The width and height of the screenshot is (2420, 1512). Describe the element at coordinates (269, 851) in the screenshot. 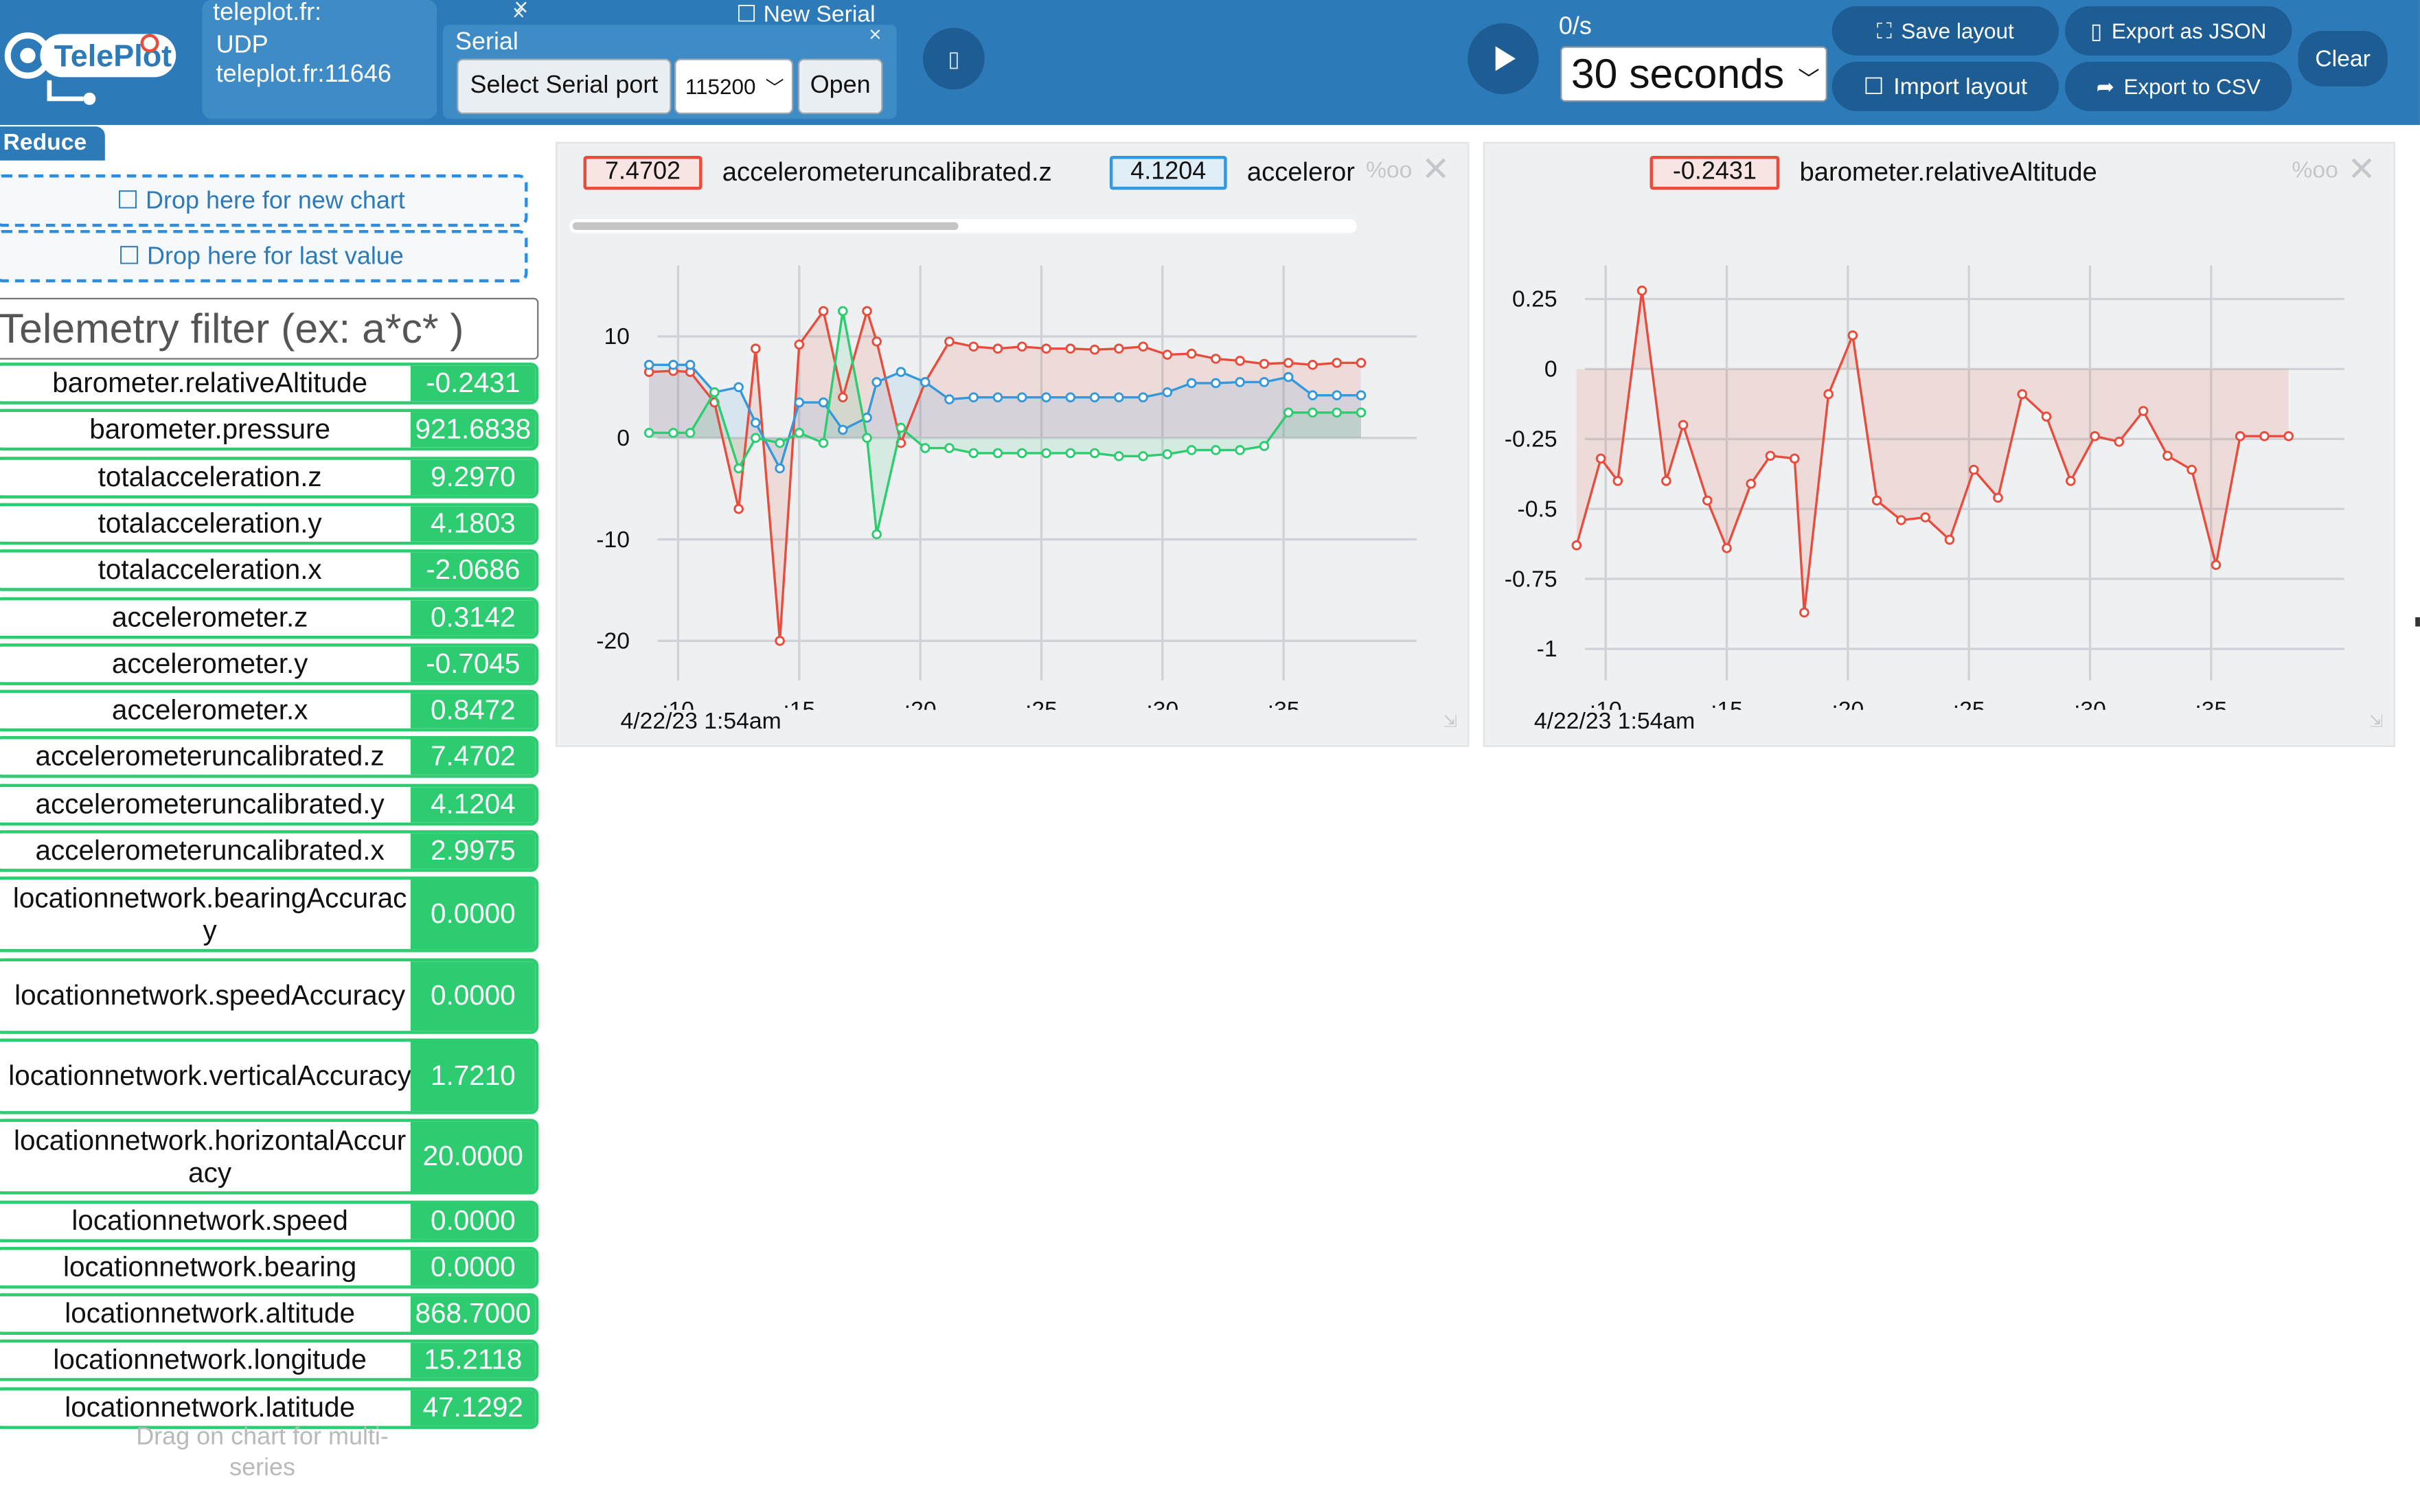

I see `telemetry-row: accelerometeruncalibrated.x 2.9975` at that location.